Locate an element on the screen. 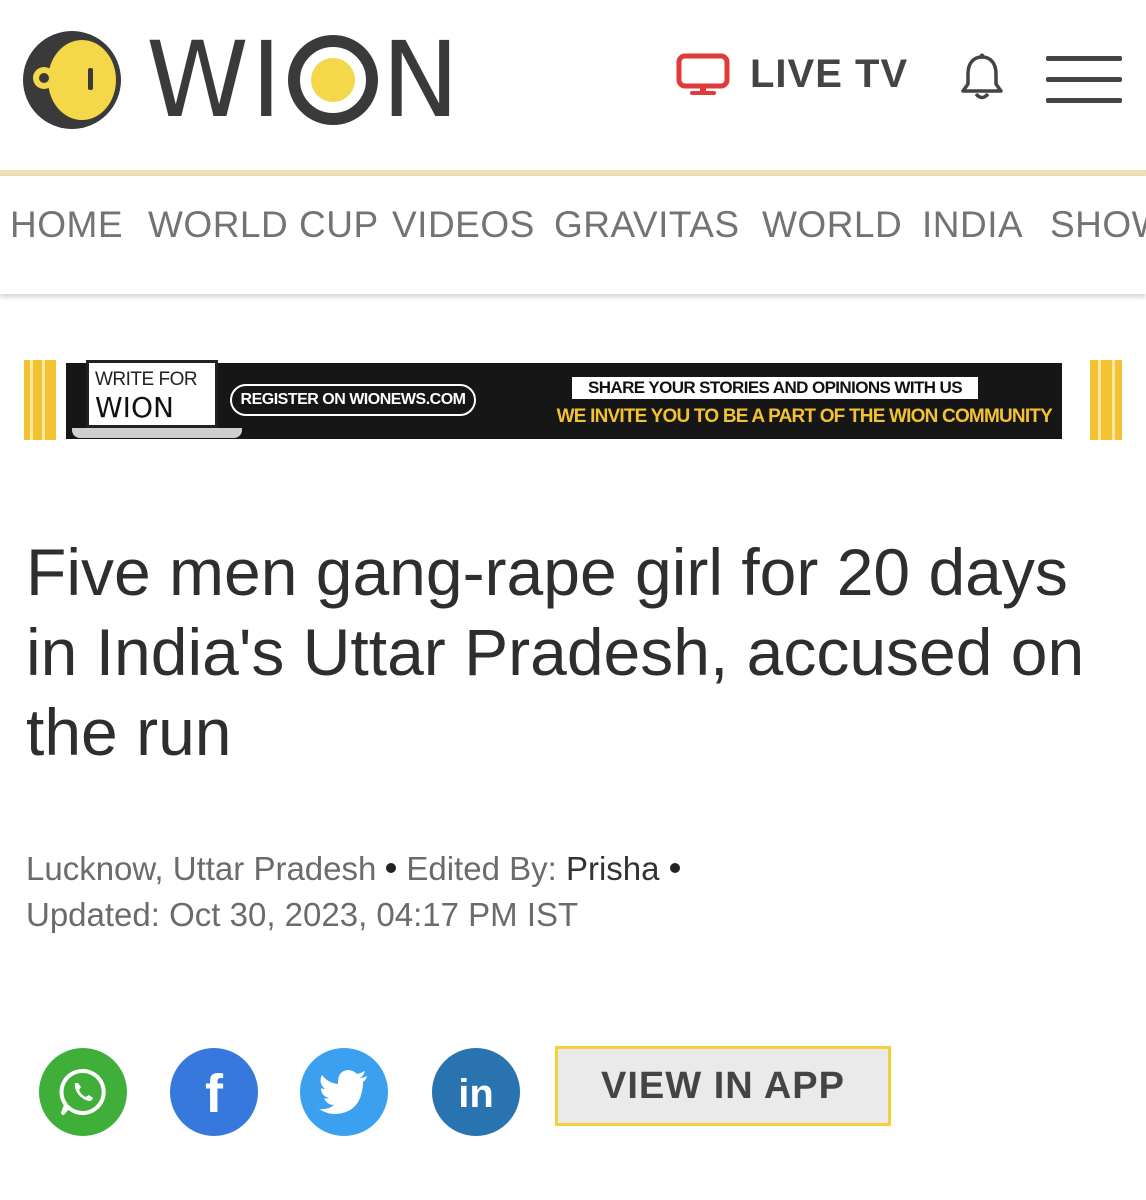 This screenshot has height=1200, width=1146. share-stories-text: SHARE YOUR STORIES AND OPINIONS WITH US is located at coordinates (775, 388).